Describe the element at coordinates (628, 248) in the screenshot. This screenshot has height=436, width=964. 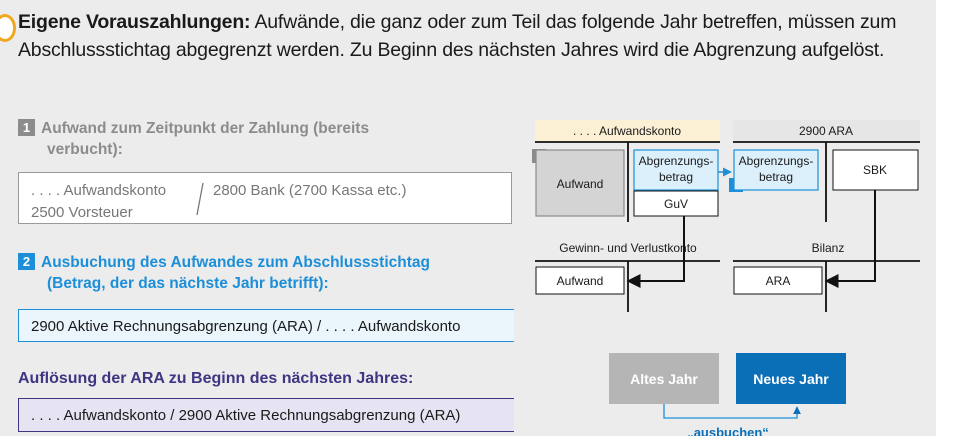
I see `guv-konto-label: Gewinn- und Verlustkonto` at that location.